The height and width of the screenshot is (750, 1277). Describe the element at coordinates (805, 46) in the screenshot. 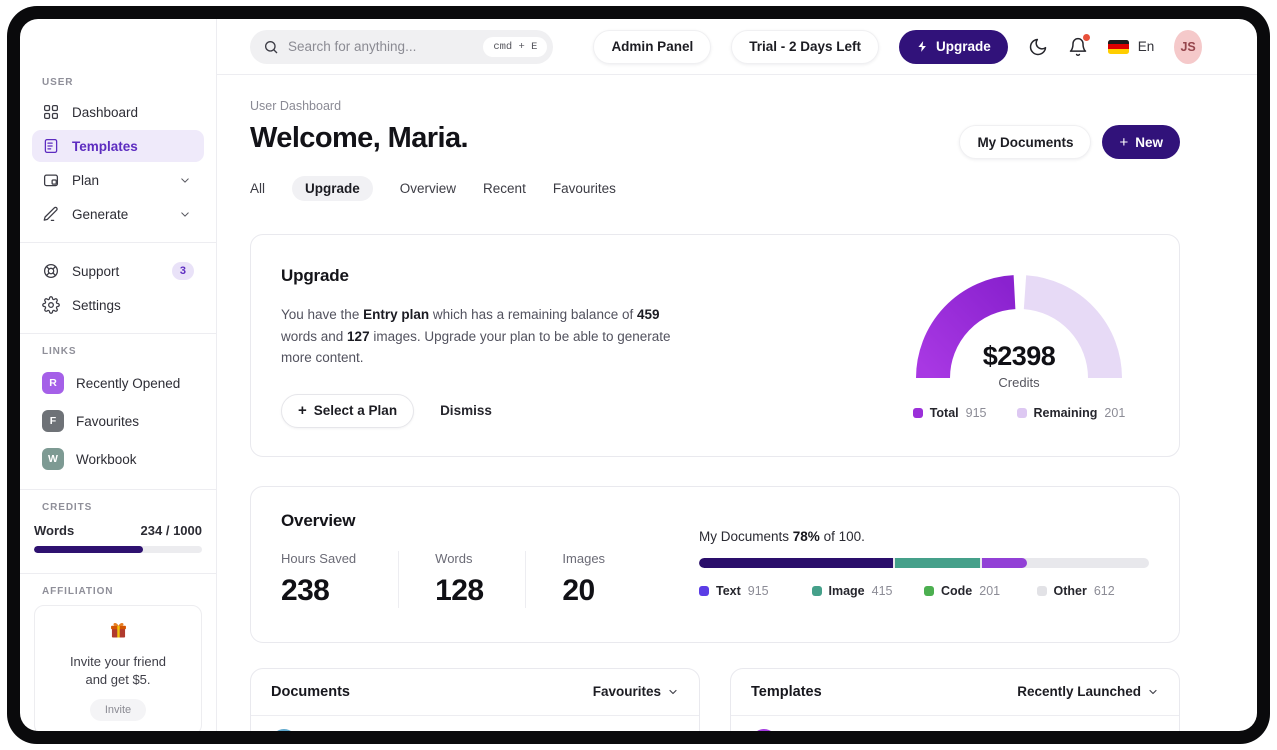

I see `trial-days-left-button: Trial - 2 Days Left` at that location.